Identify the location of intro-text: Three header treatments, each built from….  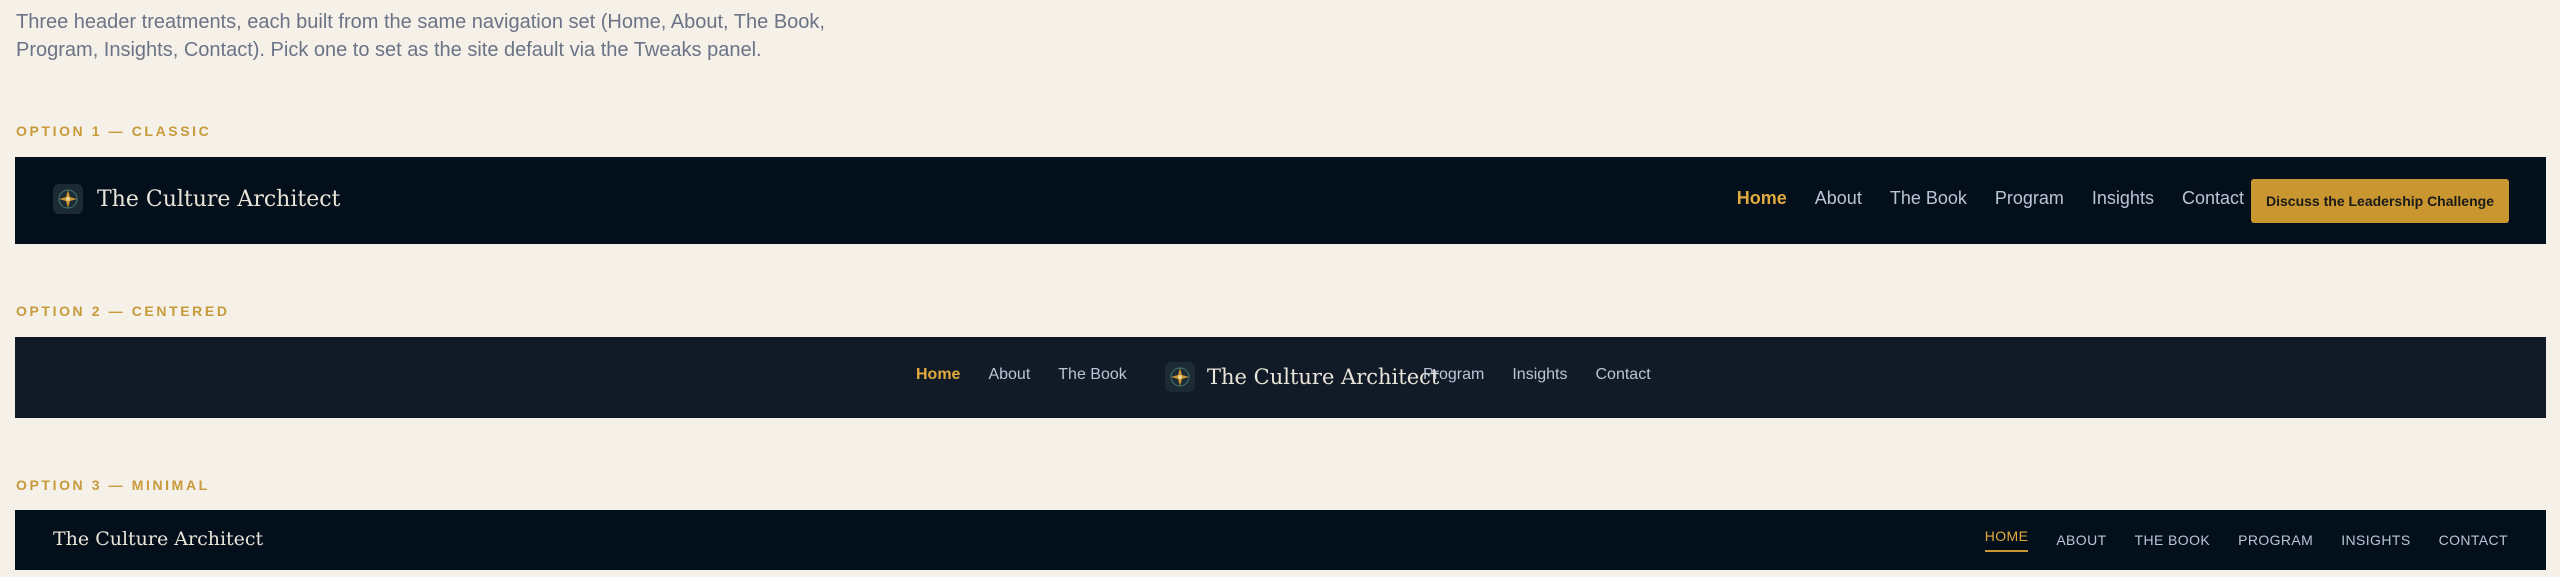
(420, 36).